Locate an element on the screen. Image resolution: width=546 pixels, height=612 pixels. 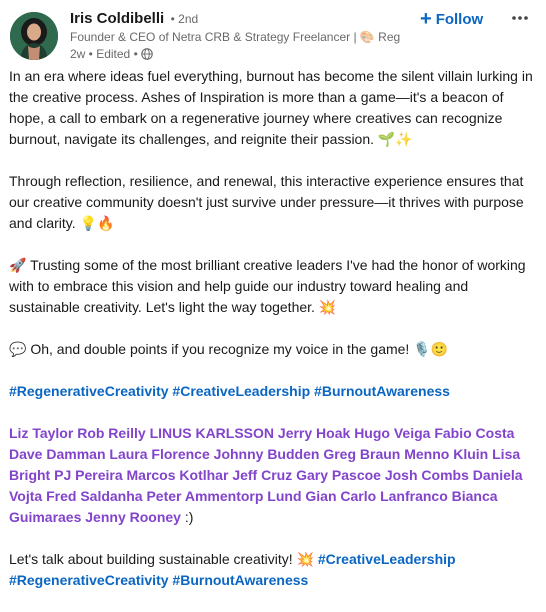
post-meta: 2w • Edited • is located at coordinates (111, 54).